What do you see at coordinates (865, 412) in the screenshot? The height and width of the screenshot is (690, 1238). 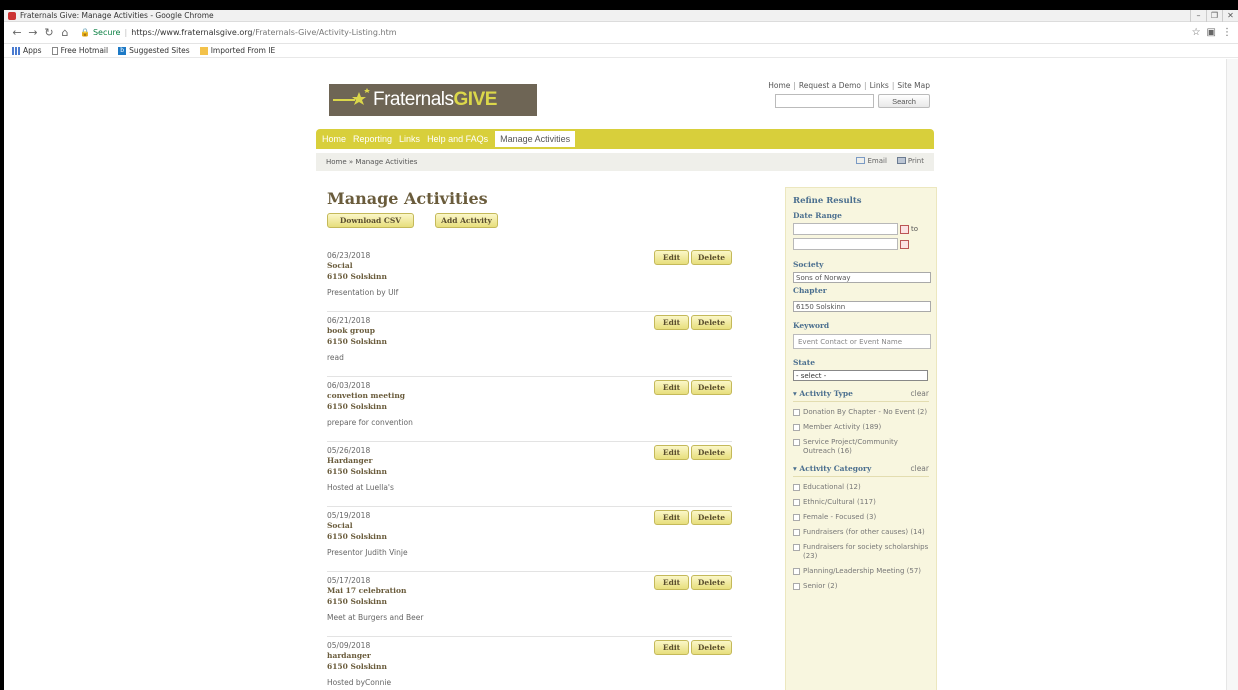 I see `option-label: Donation By Chapter - No Event (2)` at bounding box center [865, 412].